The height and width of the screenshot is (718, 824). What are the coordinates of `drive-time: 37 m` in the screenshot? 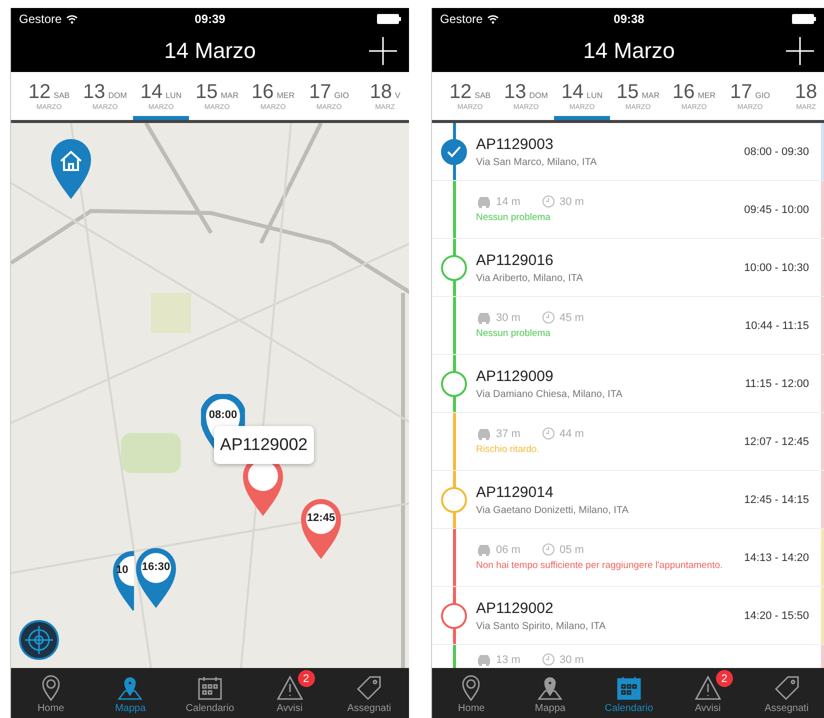 It's located at (508, 434).